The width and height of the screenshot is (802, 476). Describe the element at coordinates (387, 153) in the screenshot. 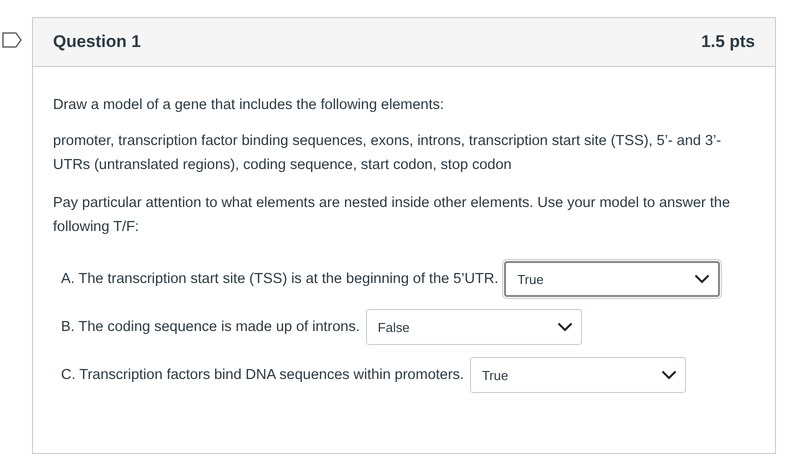

I see `question-text: promoter, transcription factor binding sequences, exons, introns, transcription start site (TSS), 5’- and 3’-UTRs (untranslated regions), coding sequence, start codon, stop codon` at that location.